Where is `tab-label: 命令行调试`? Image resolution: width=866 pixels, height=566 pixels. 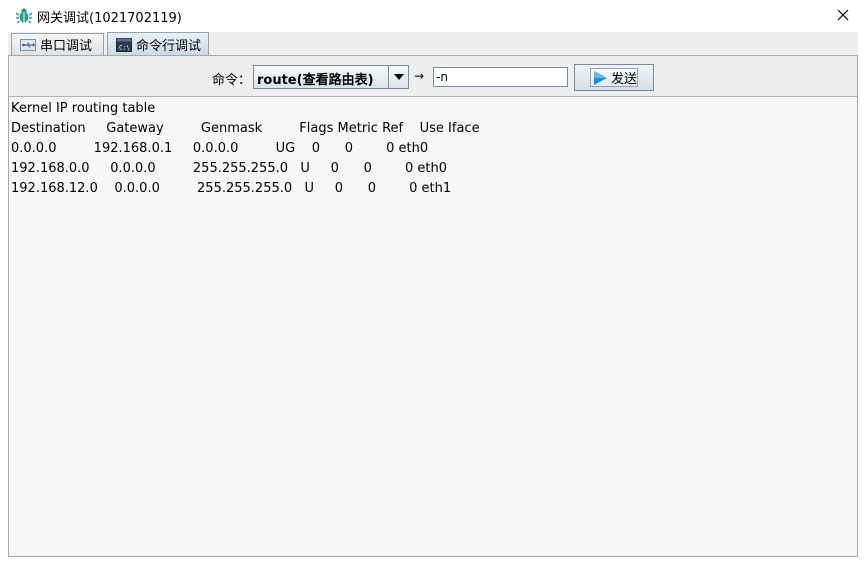 tab-label: 命令行调试 is located at coordinates (169, 46).